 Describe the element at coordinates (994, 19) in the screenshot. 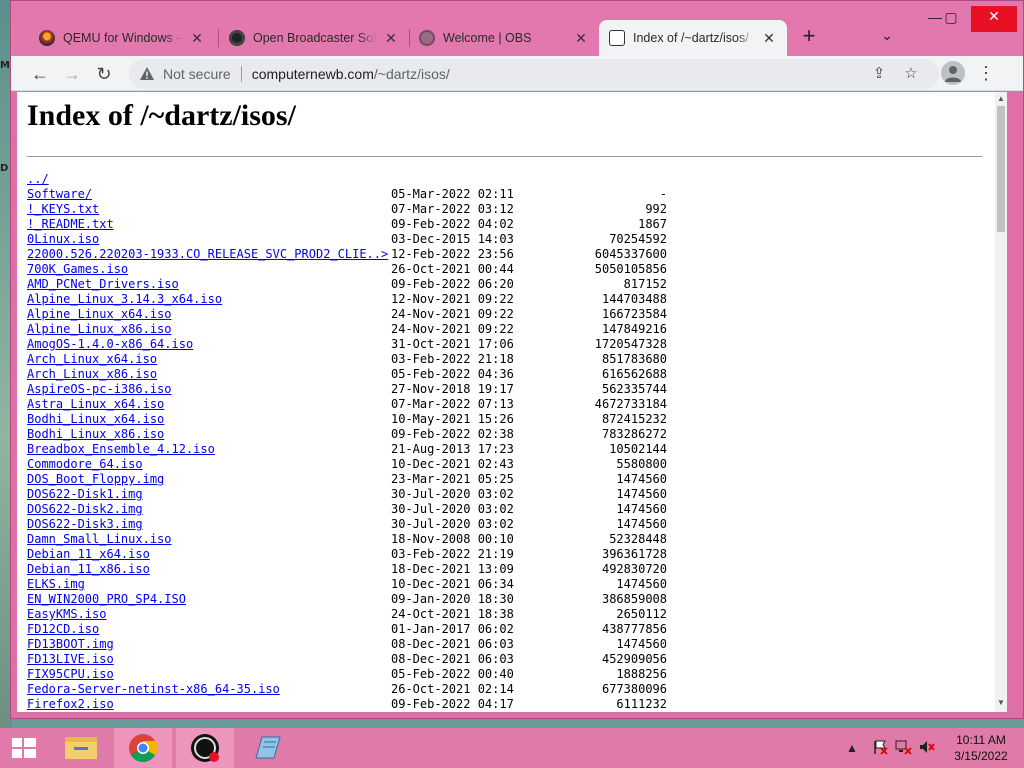

I see `close-window-button: ✕` at that location.